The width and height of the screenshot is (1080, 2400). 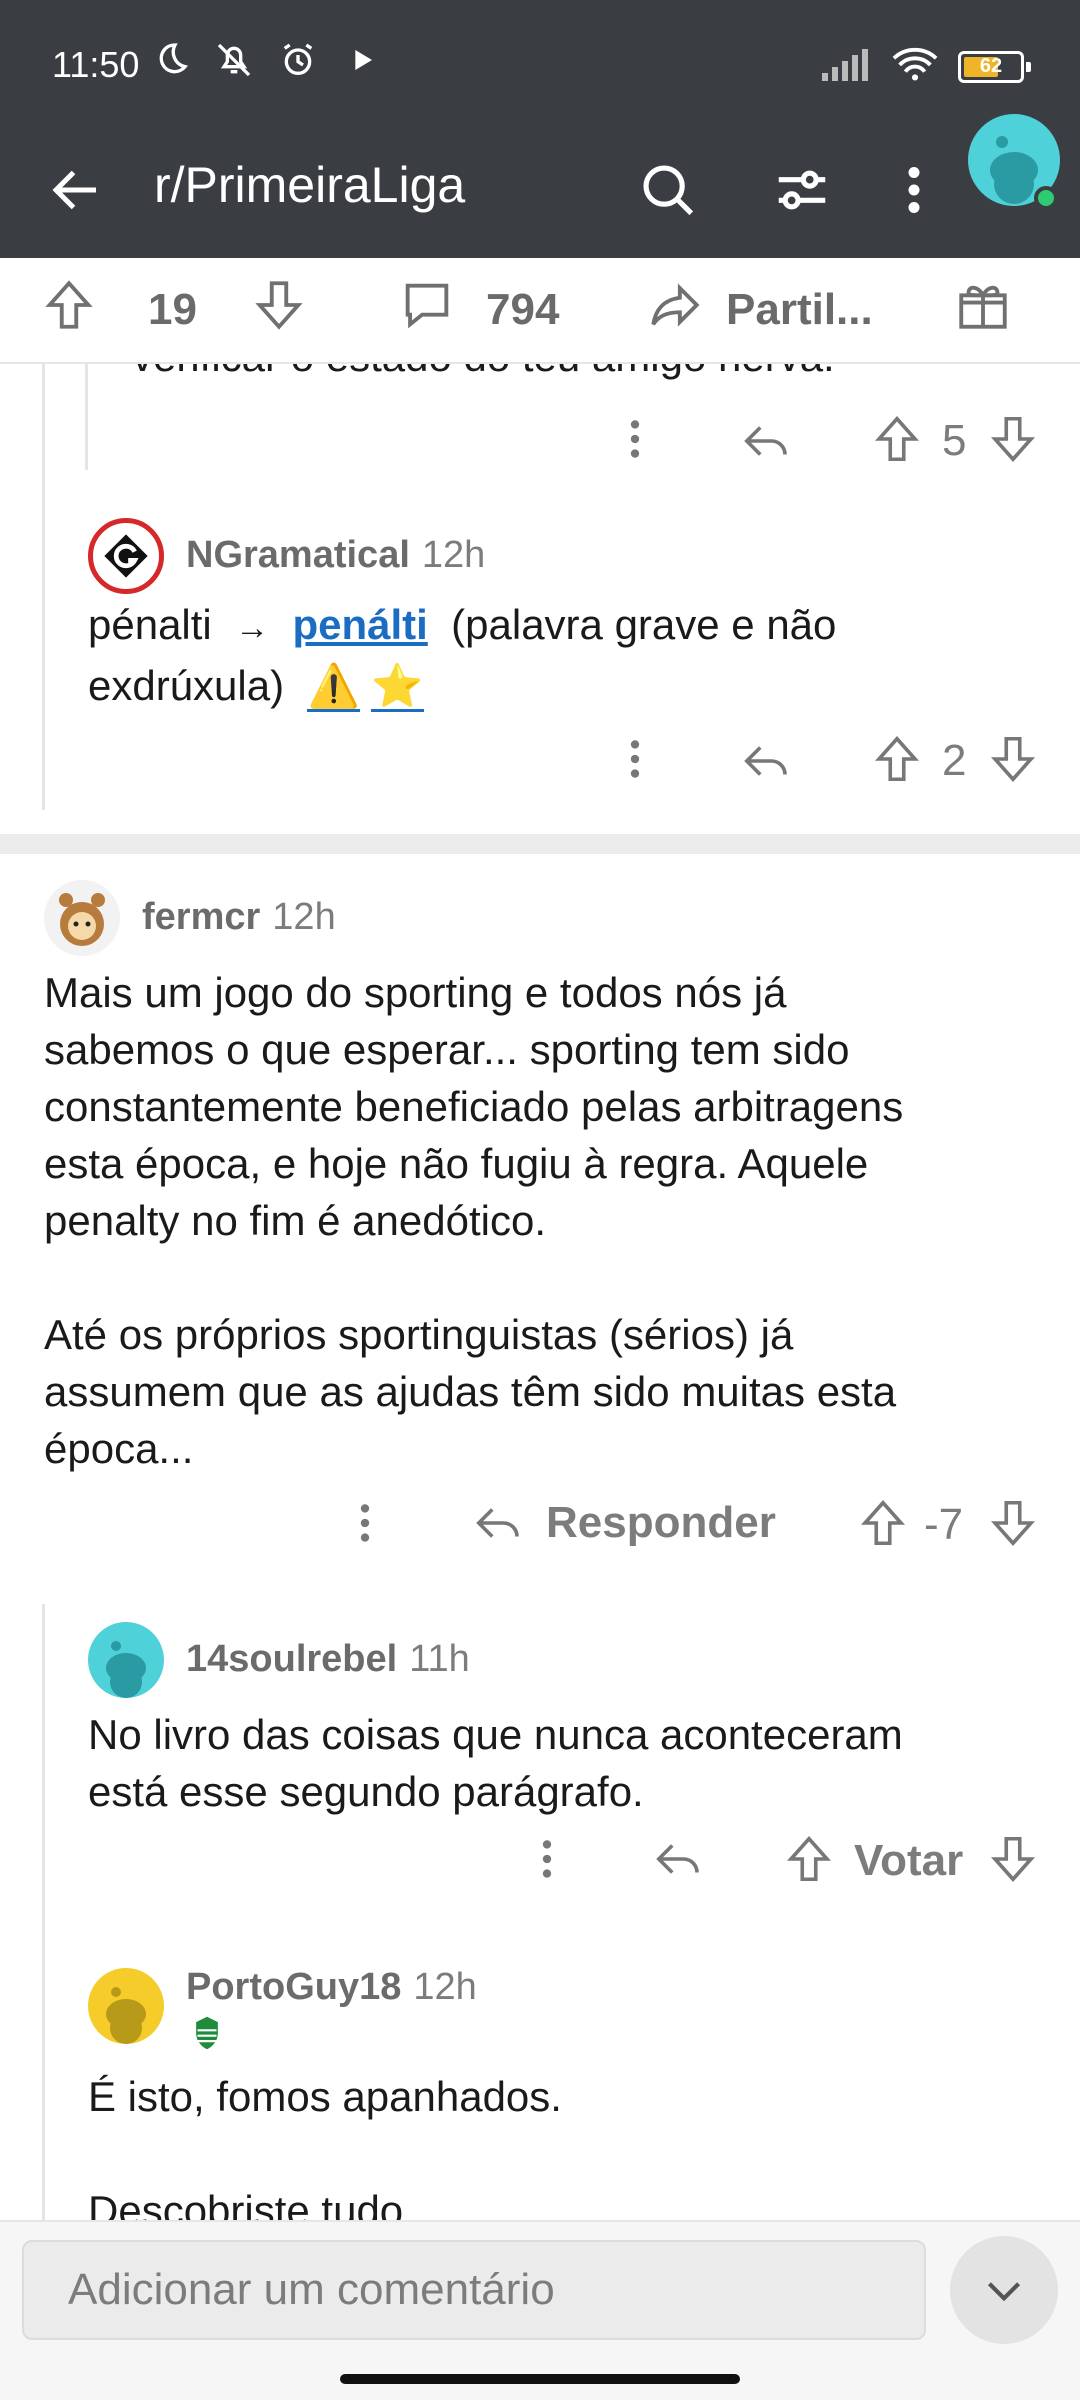 What do you see at coordinates (474, 2290) in the screenshot?
I see `comment-input: Adicionar um comentário` at bounding box center [474, 2290].